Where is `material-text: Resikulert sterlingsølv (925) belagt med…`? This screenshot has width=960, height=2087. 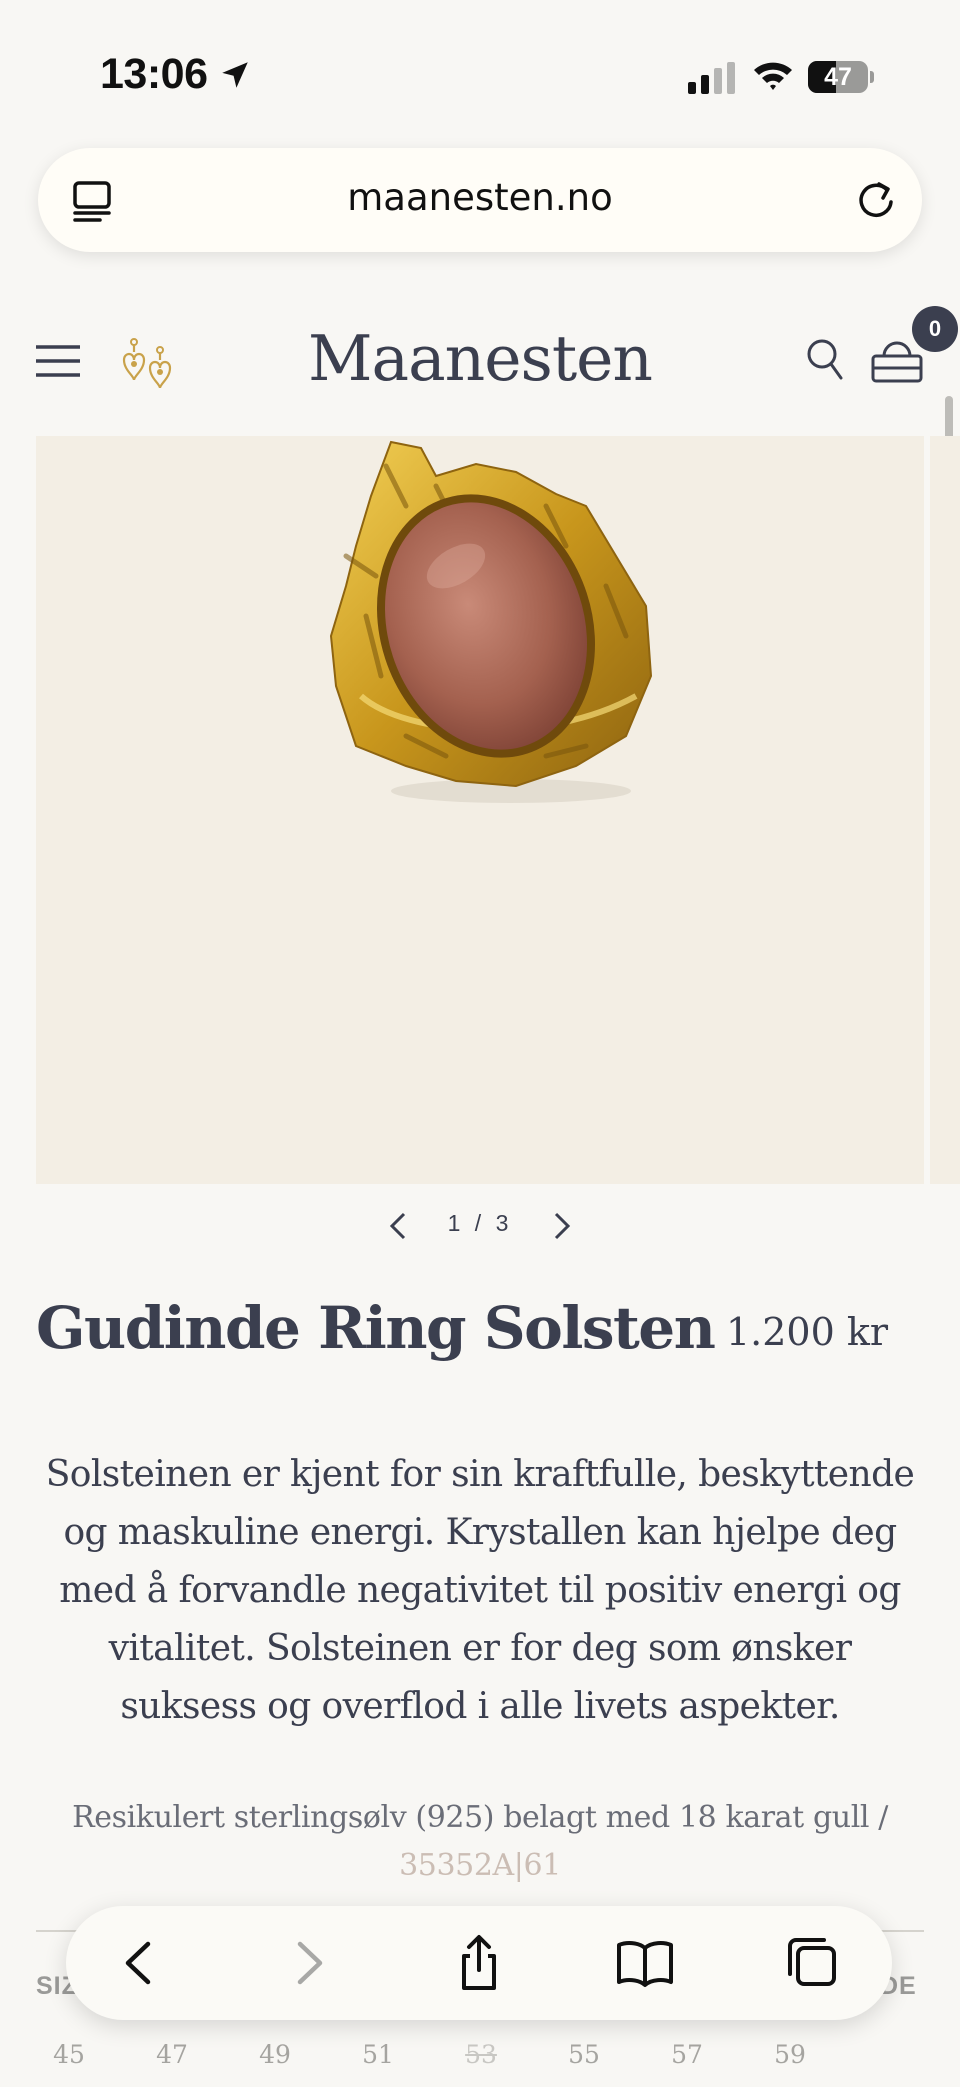 material-text: Resikulert sterlingsølv (925) belagt med… is located at coordinates (480, 1817).